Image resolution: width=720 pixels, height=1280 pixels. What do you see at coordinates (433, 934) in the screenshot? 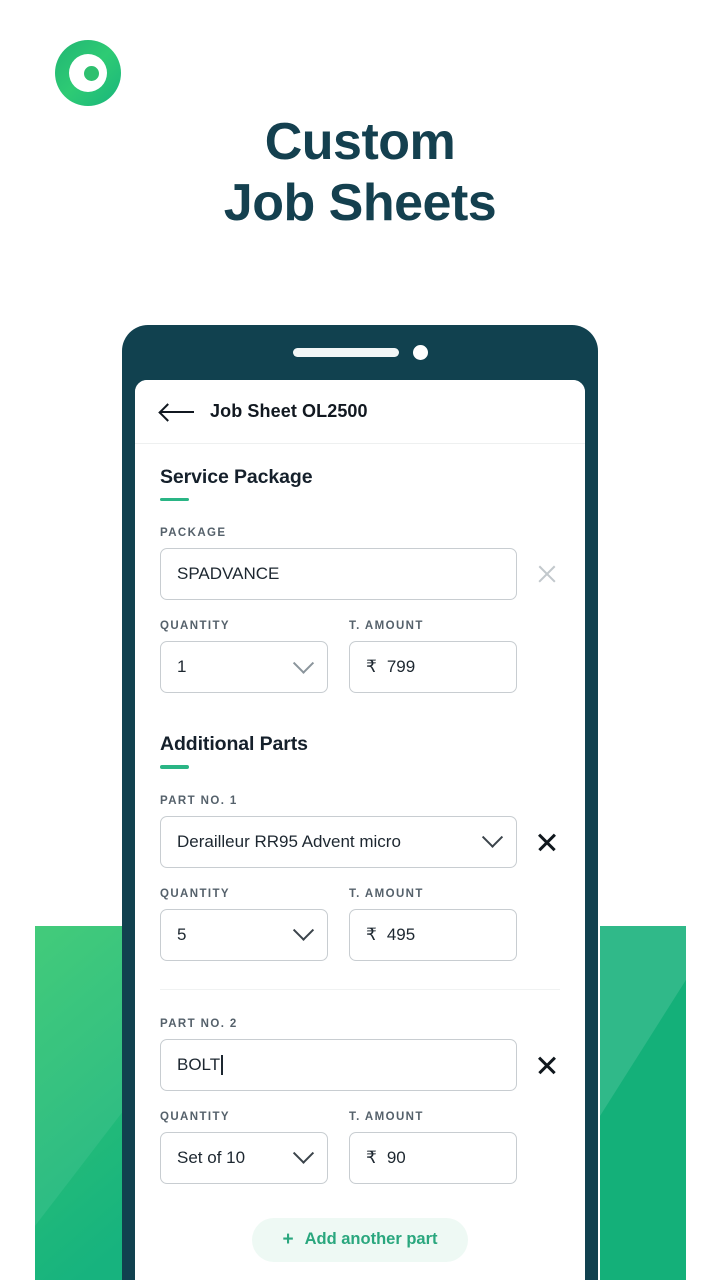
I see `part-amount-input: ₹ 495` at bounding box center [433, 934].